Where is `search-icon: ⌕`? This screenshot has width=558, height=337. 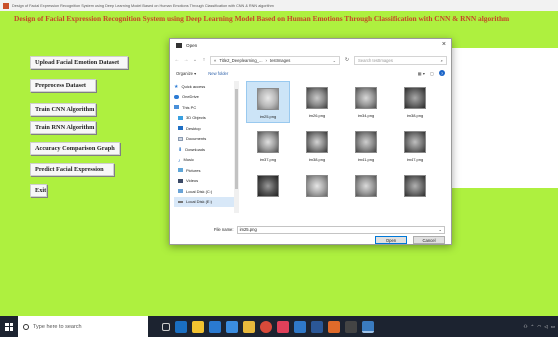 search-icon: ⌕ is located at coordinates (441, 60).